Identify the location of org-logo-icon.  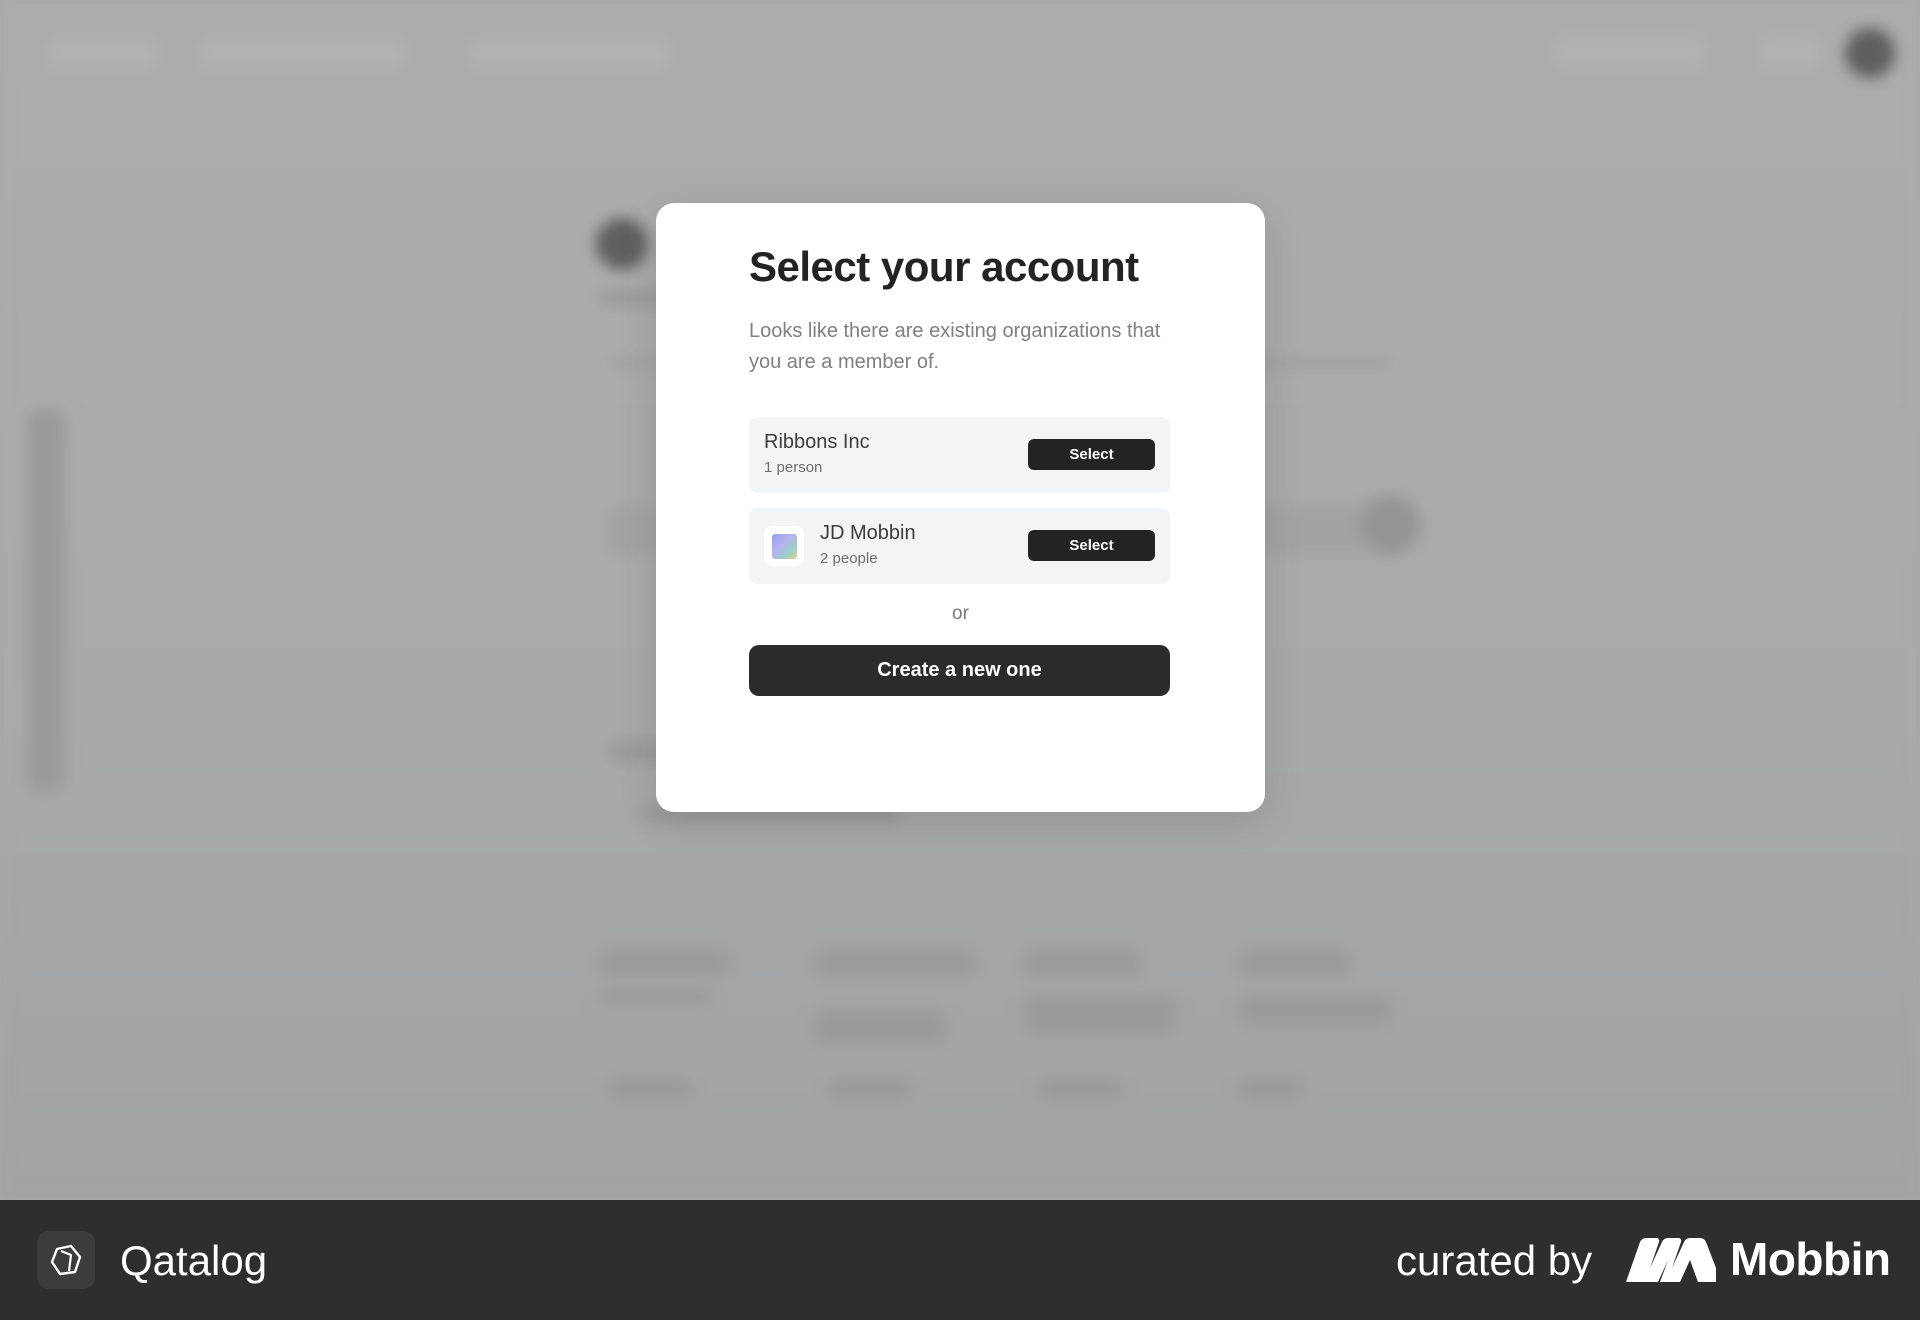
(784, 546).